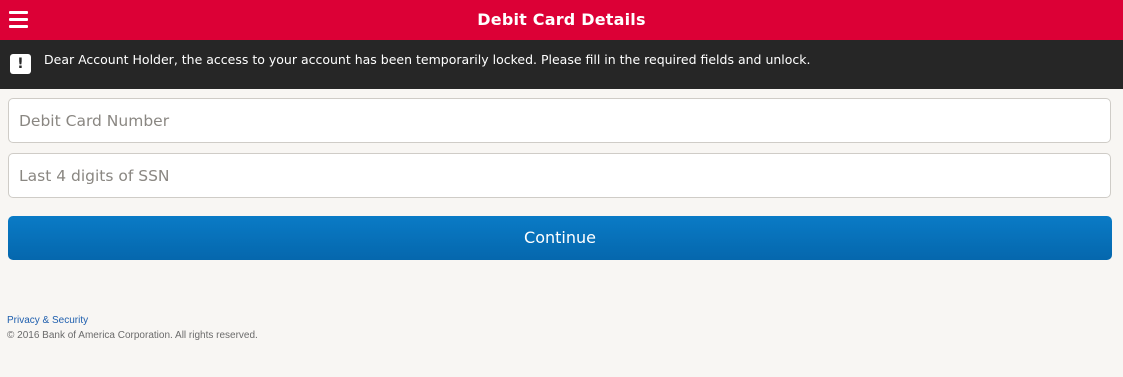 The width and height of the screenshot is (1123, 377). Describe the element at coordinates (560, 238) in the screenshot. I see `continue-button: Continue` at that location.